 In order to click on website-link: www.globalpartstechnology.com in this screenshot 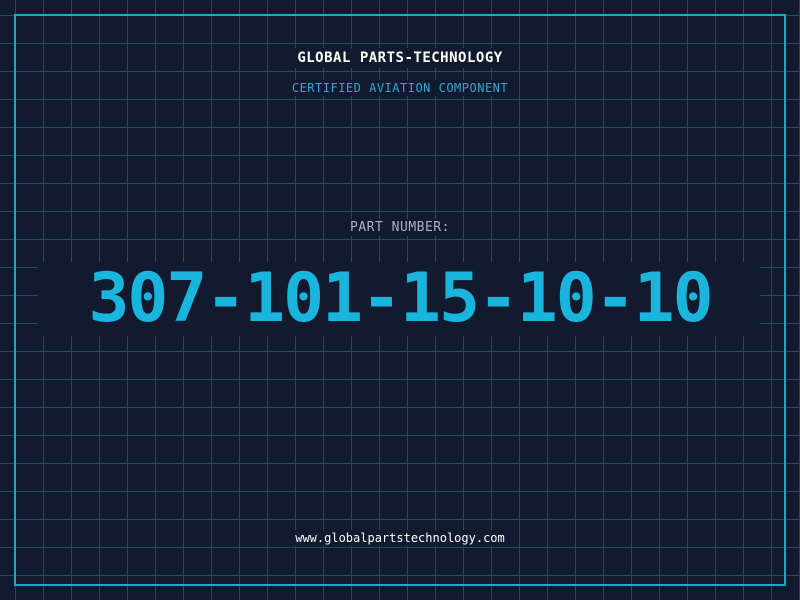, I will do `click(400, 538)`.